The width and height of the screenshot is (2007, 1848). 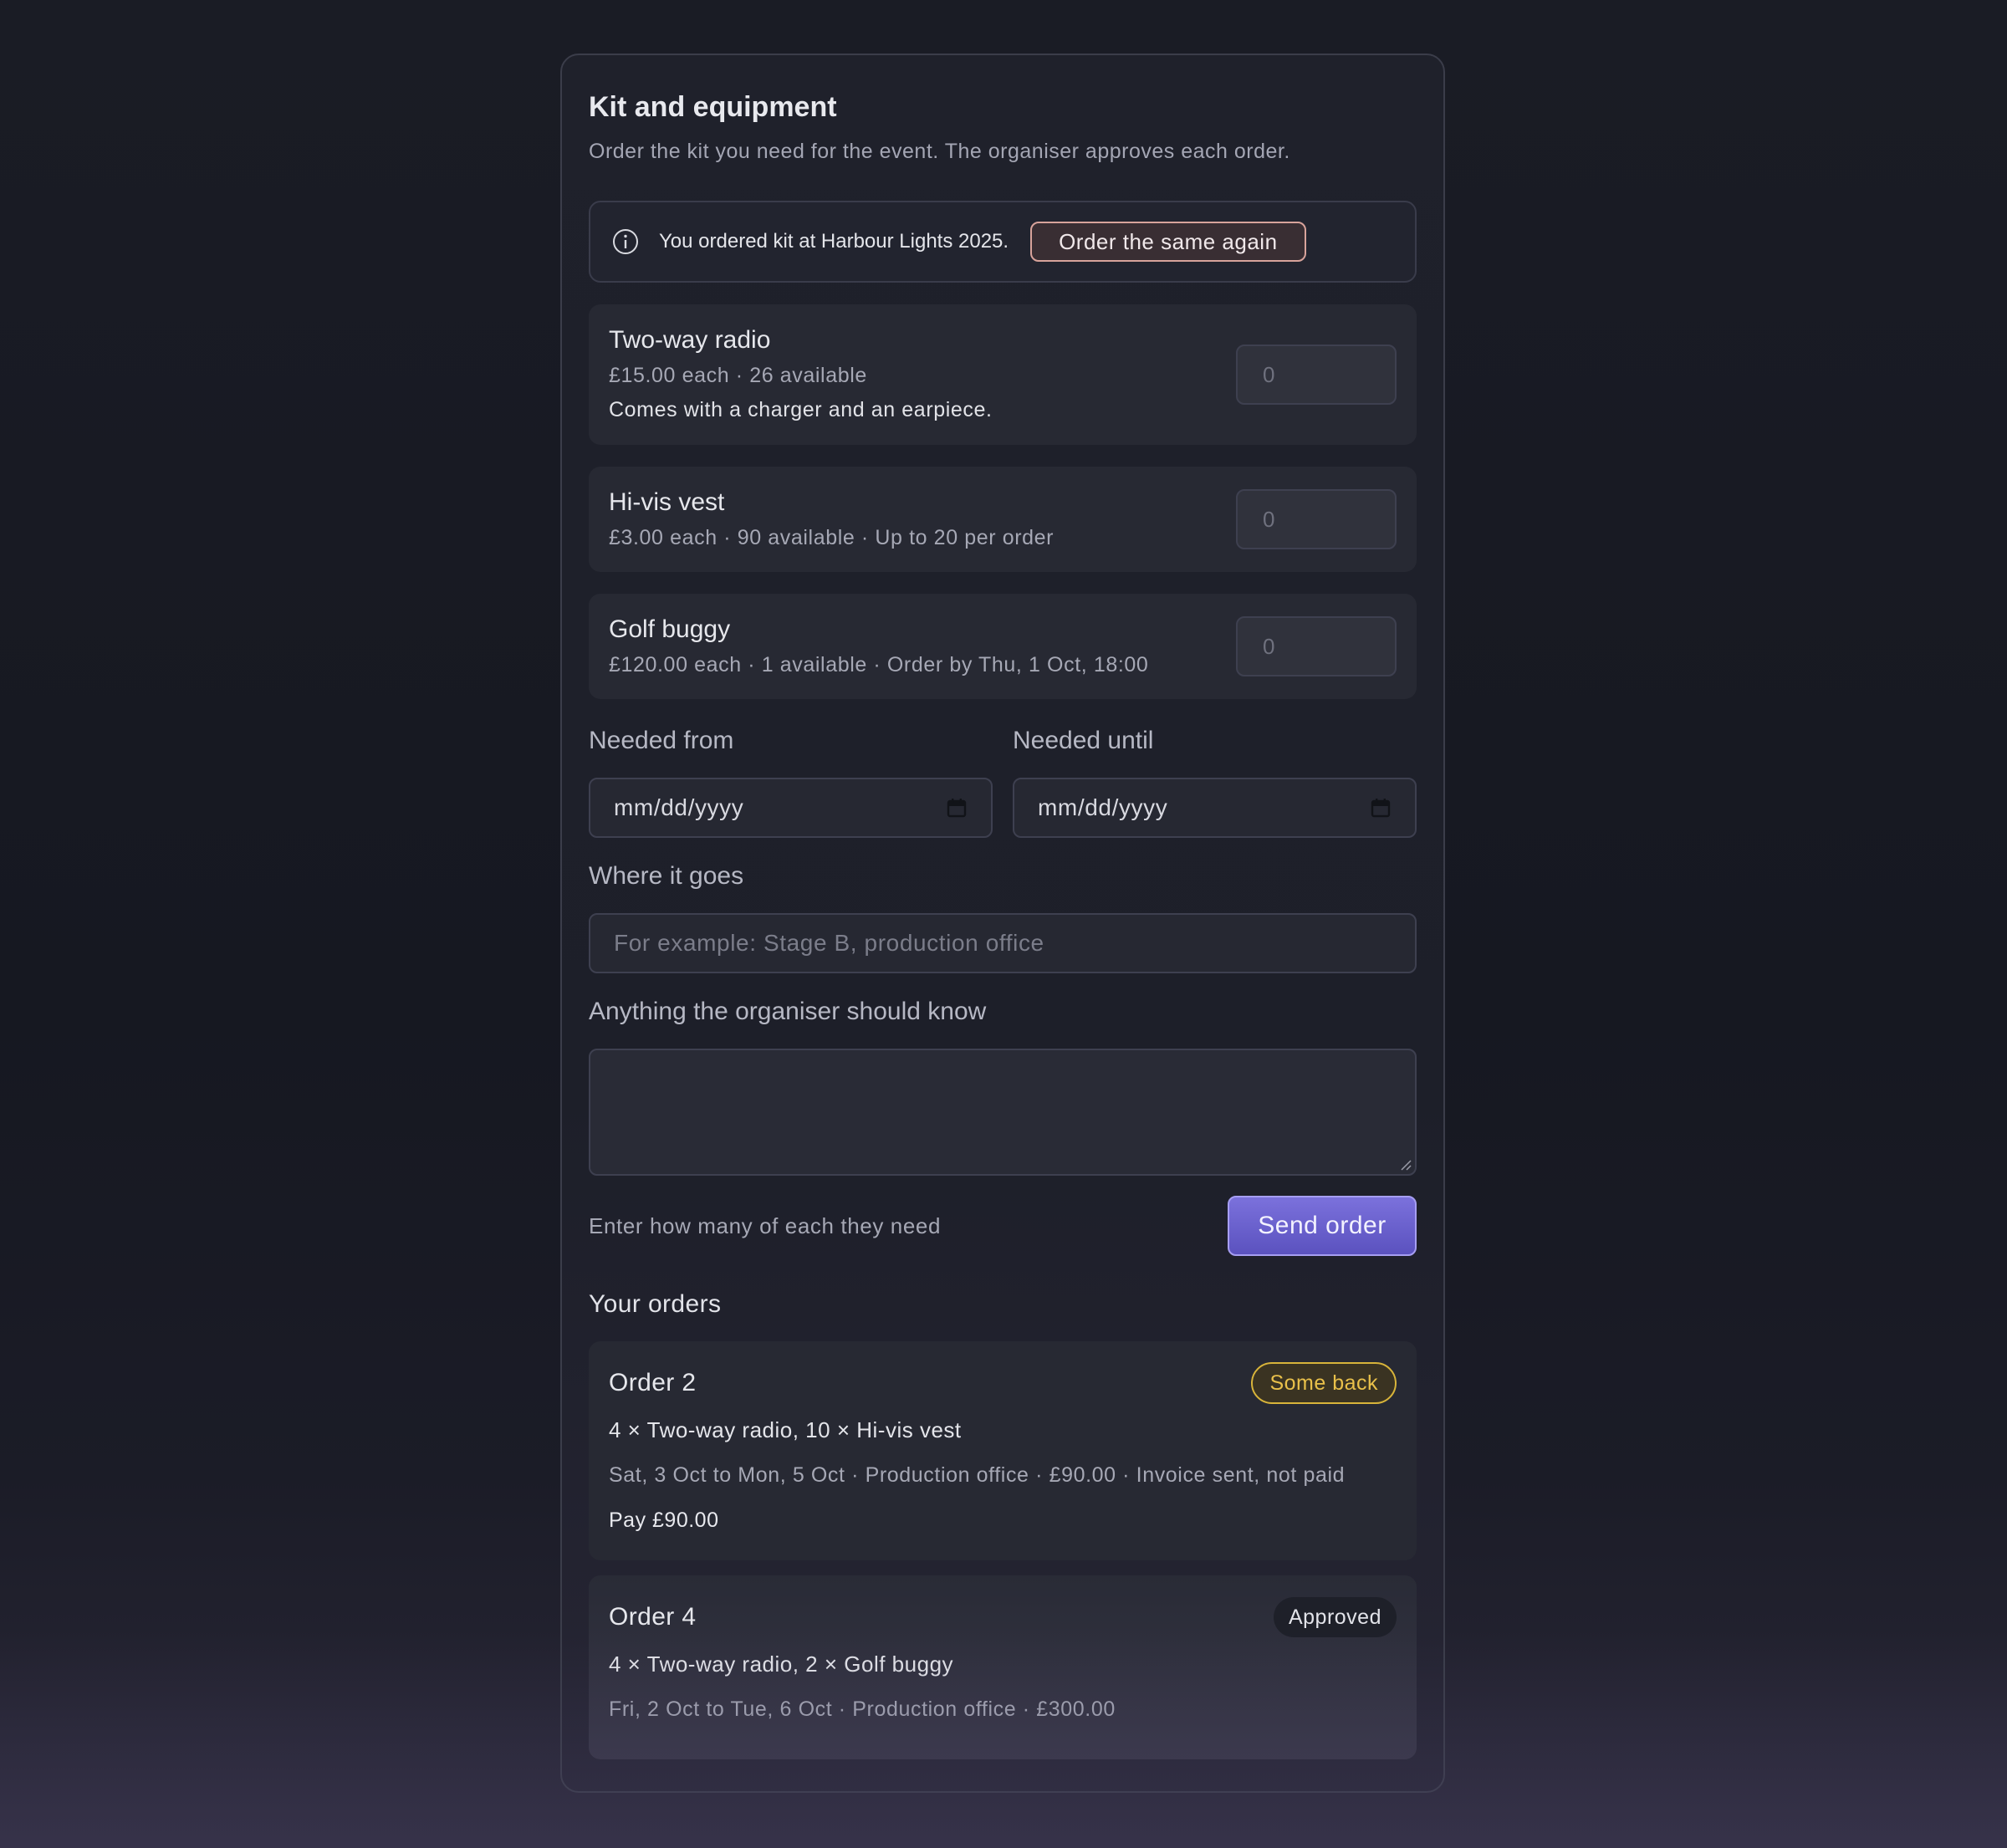 I want to click on order-items: 4 × Two-way radio, 2 × Golf buggy, so click(x=782, y=1664).